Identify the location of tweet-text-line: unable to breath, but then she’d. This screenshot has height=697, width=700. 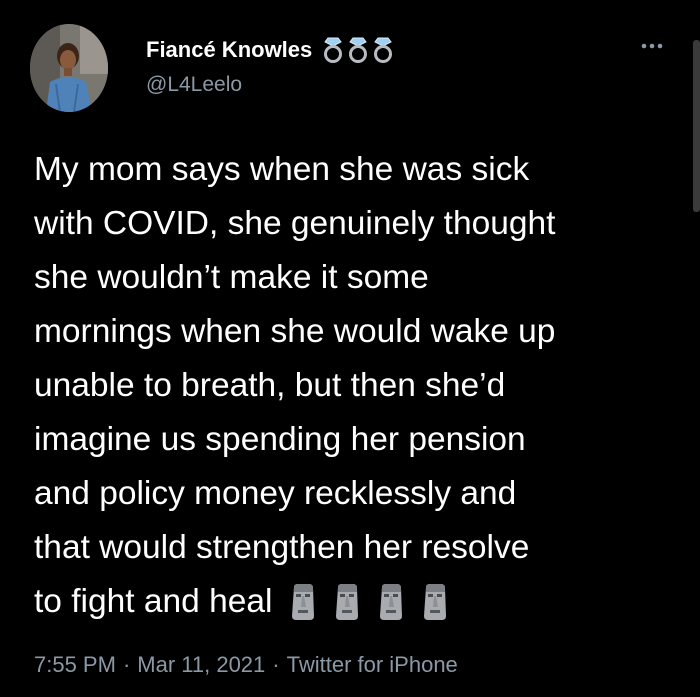
(270, 385).